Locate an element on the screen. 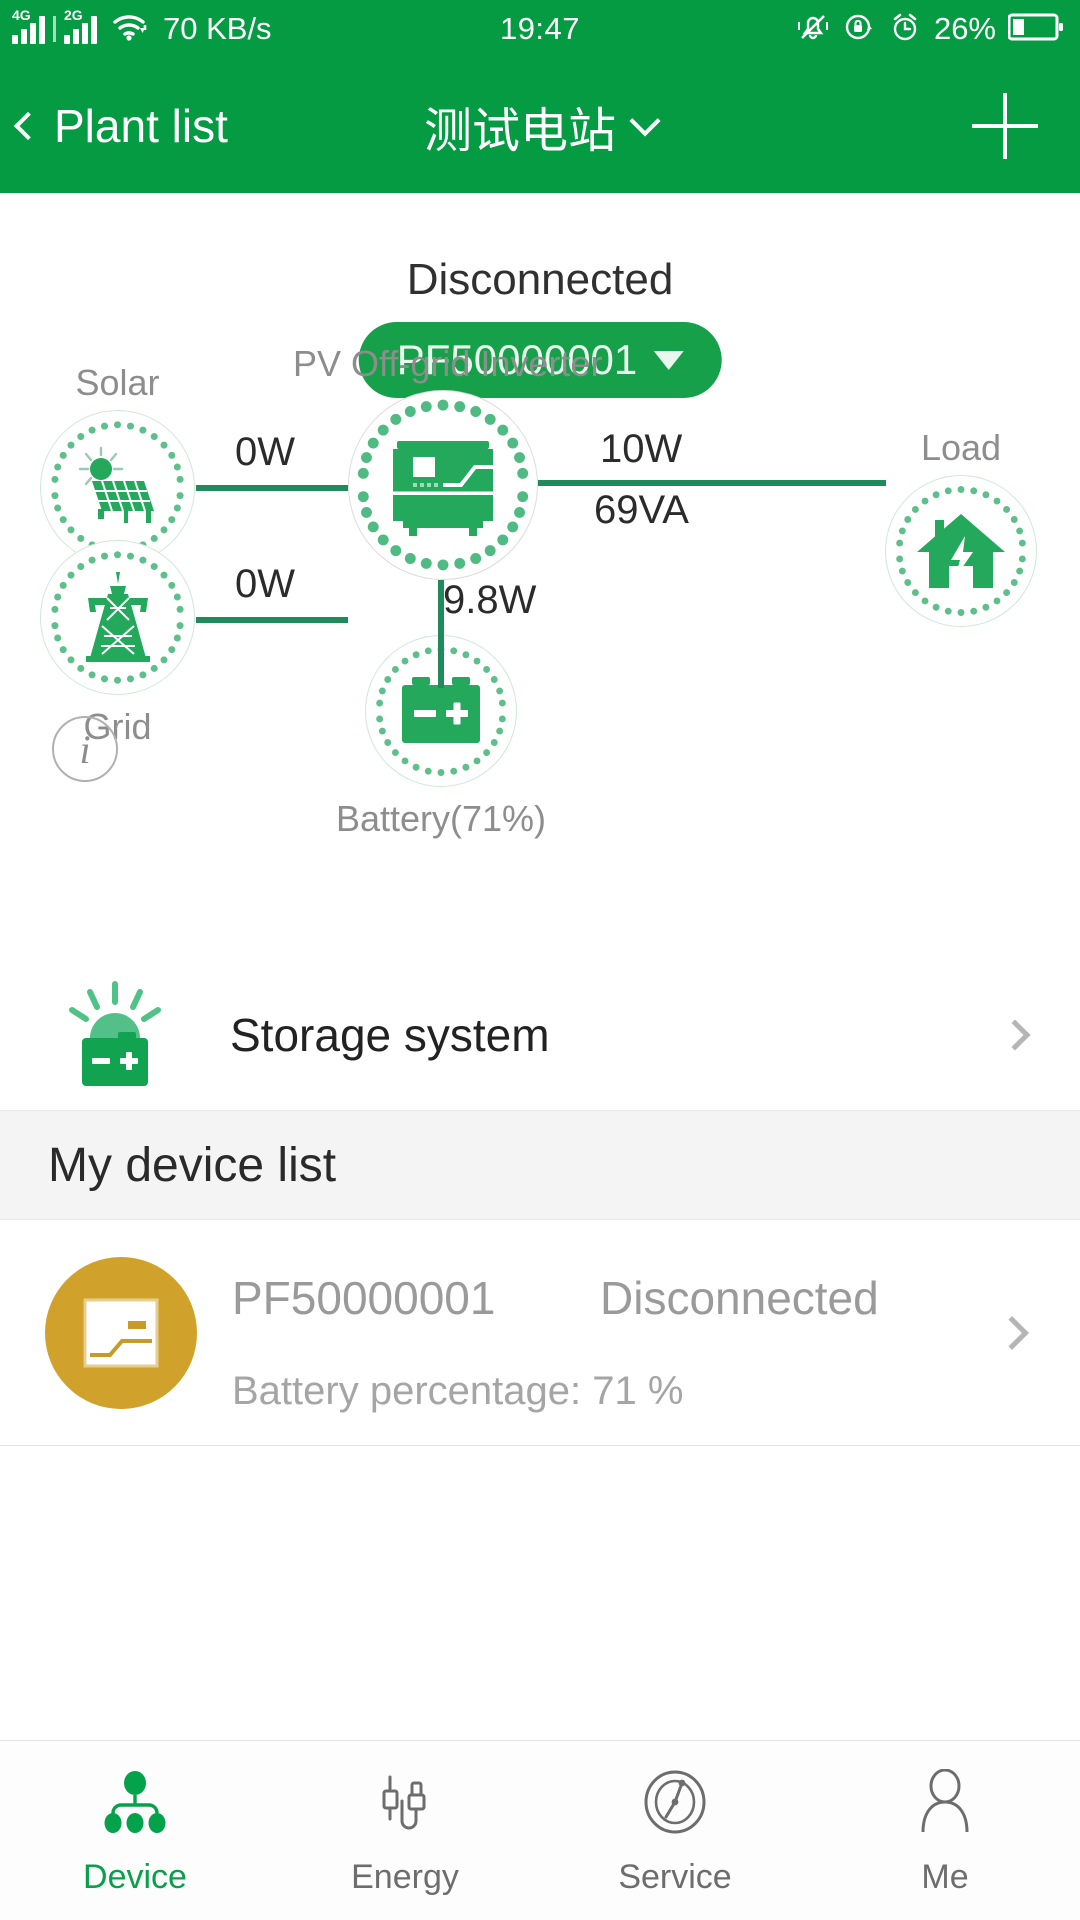 The image size is (1080, 1920). bottom-navigation: Device Energy Service Me is located at coordinates (540, 1830).